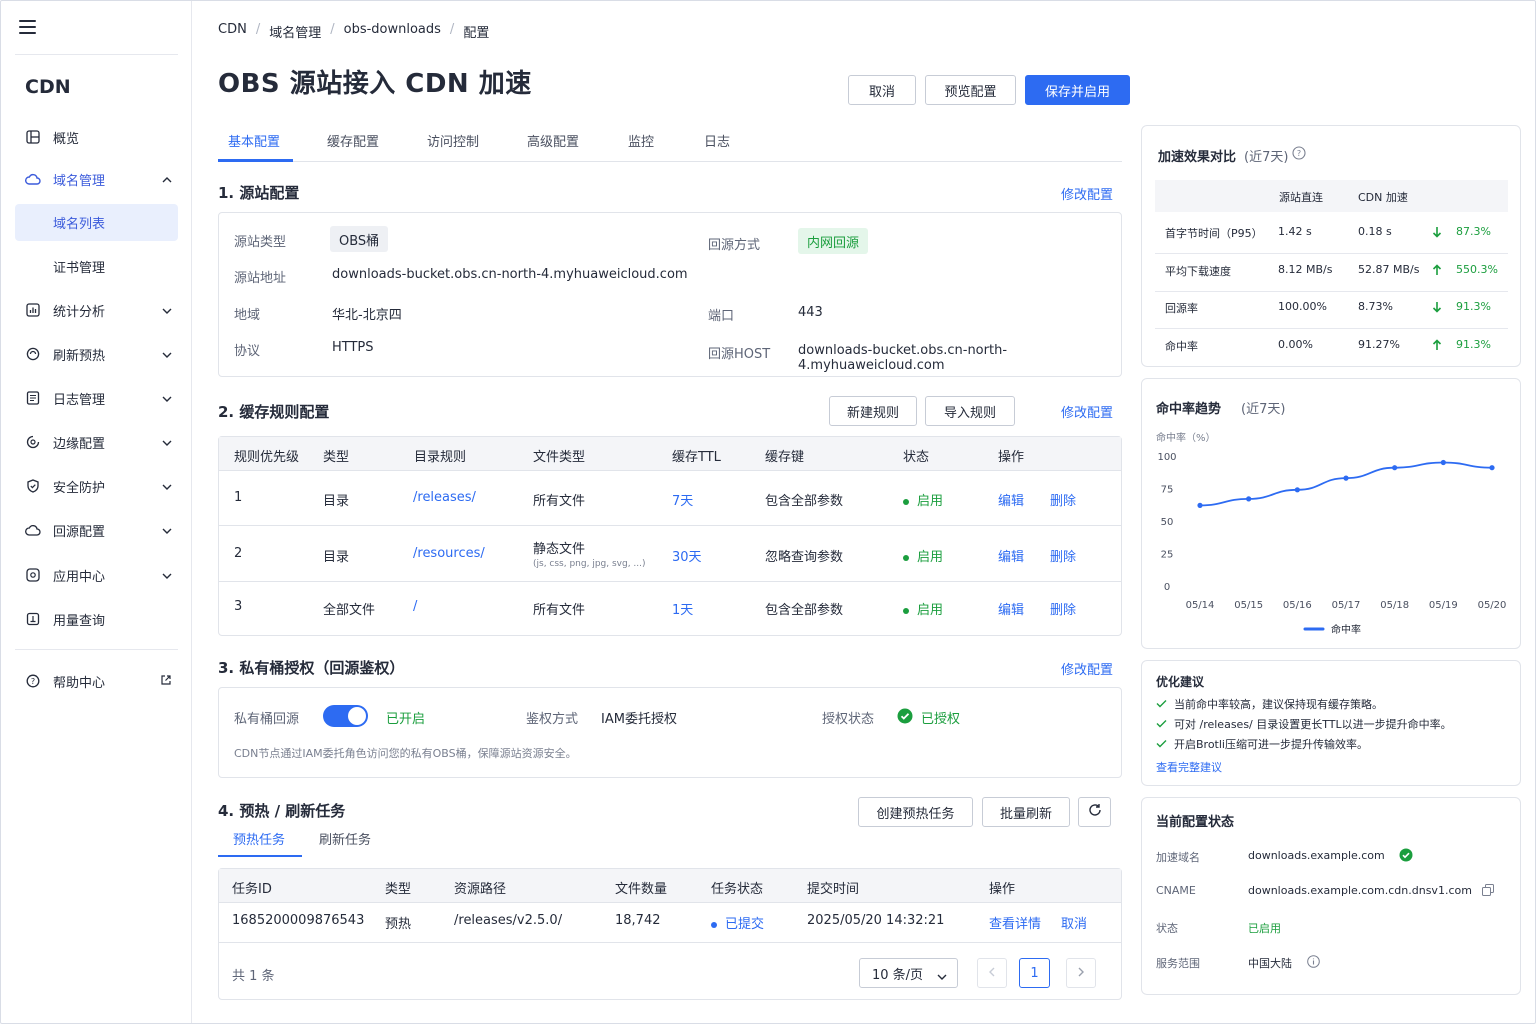 This screenshot has width=1536, height=1024. Describe the element at coordinates (1473, 231) in the screenshot. I see `improvement-value: 87.3%` at that location.